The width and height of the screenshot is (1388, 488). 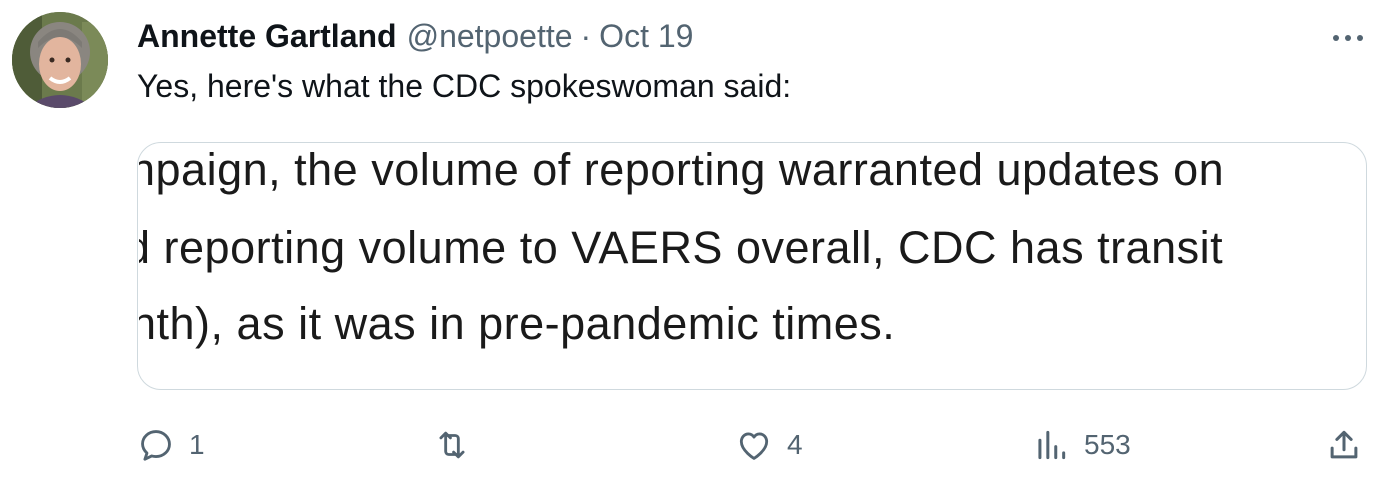 I want to click on media-text-line: nth), as it was in pre-pandemic times., so click(x=513, y=323).